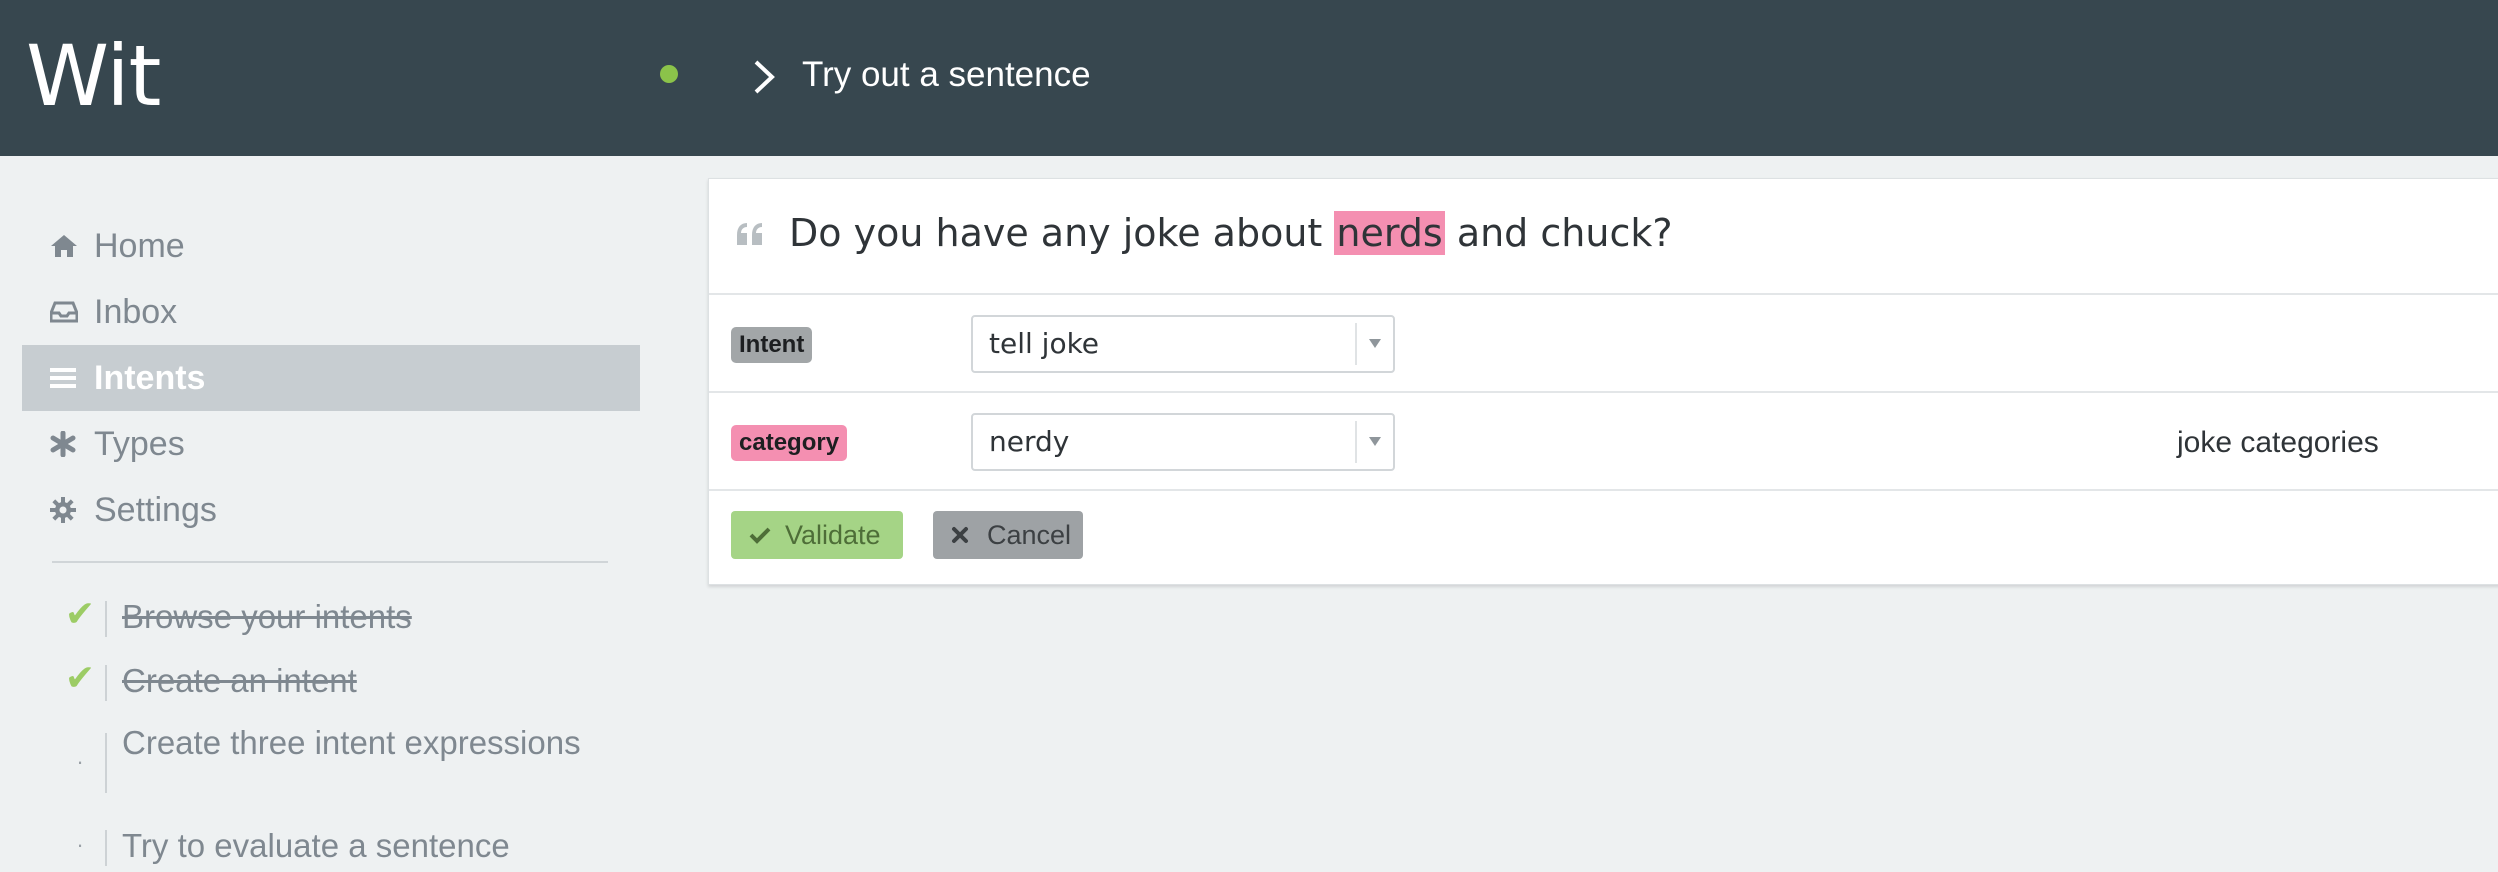  Describe the element at coordinates (965, 535) in the screenshot. I see `close-icon` at that location.